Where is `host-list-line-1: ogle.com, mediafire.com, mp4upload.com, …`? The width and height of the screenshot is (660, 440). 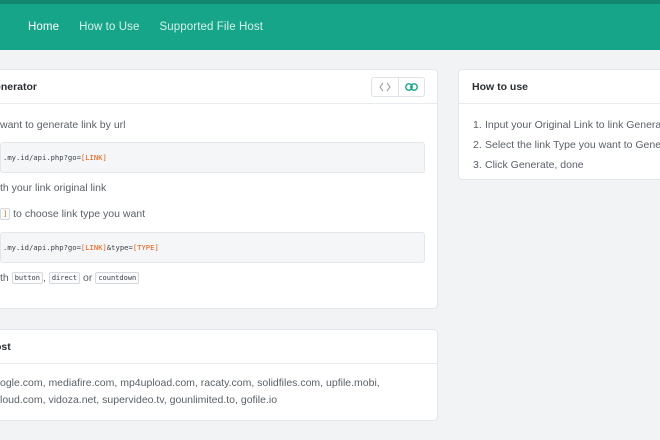
host-list-line-1: ogle.com, mediafire.com, mp4upload.com, … is located at coordinates (190, 383).